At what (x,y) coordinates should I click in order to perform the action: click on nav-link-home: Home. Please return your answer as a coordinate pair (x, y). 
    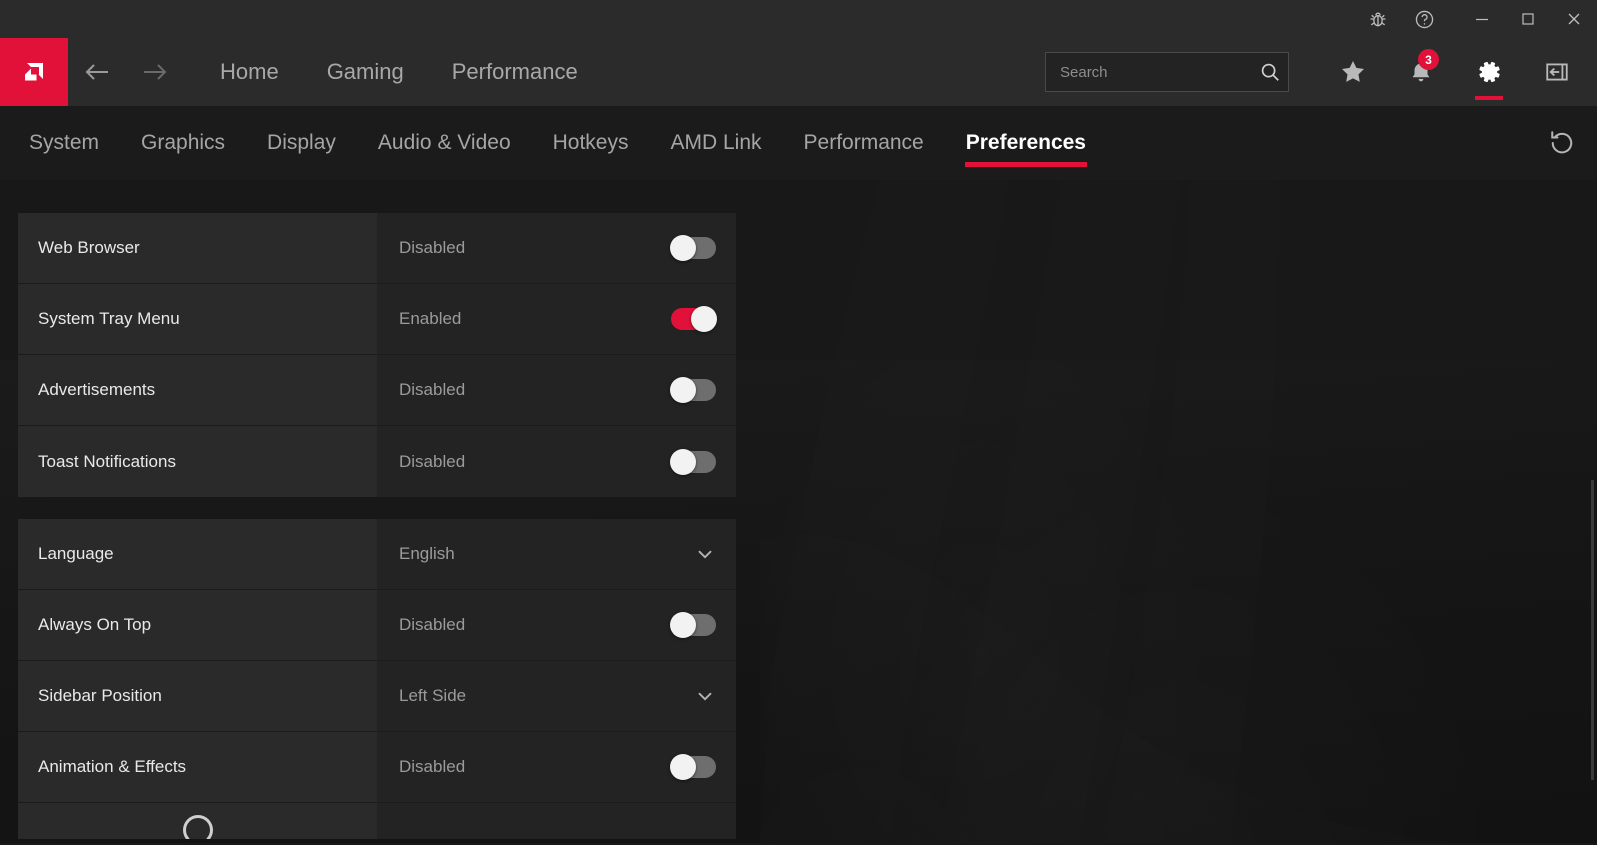
    Looking at the image, I should click on (249, 72).